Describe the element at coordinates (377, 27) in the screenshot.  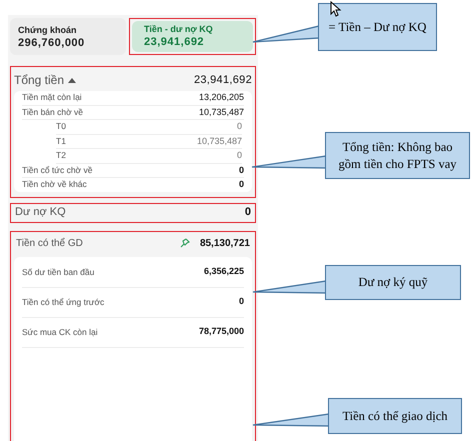
I see `callout-box: = Tiền – Dư nợ KQ` at that location.